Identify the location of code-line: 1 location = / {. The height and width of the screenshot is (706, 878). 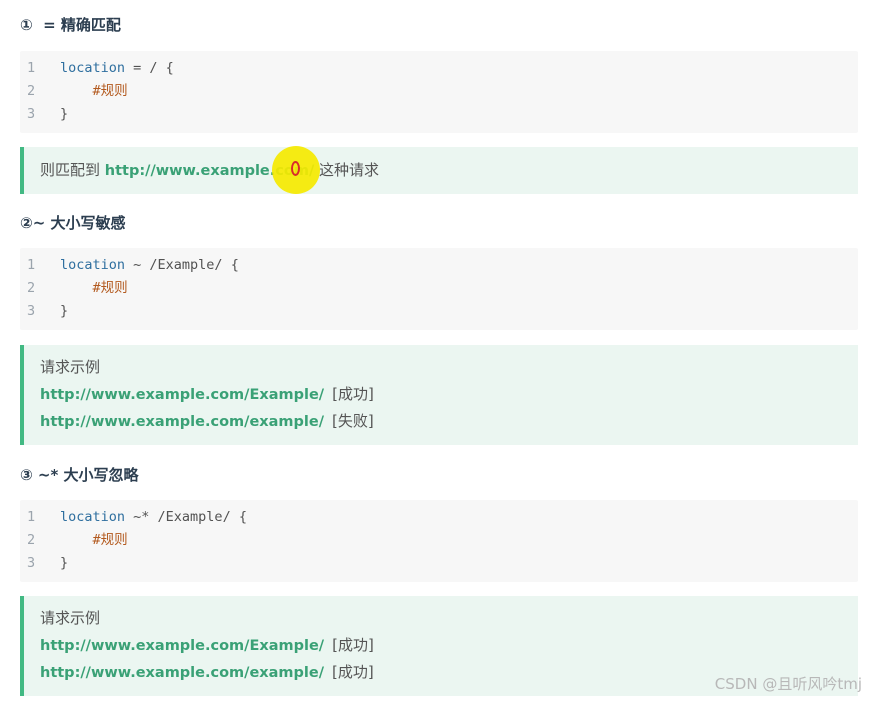
(97, 68).